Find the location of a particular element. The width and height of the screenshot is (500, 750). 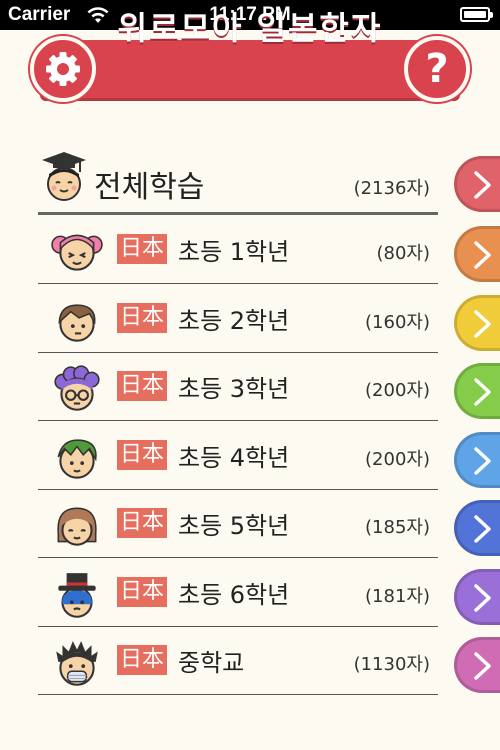

brown-bob-girl-avatar is located at coordinates (77, 526).